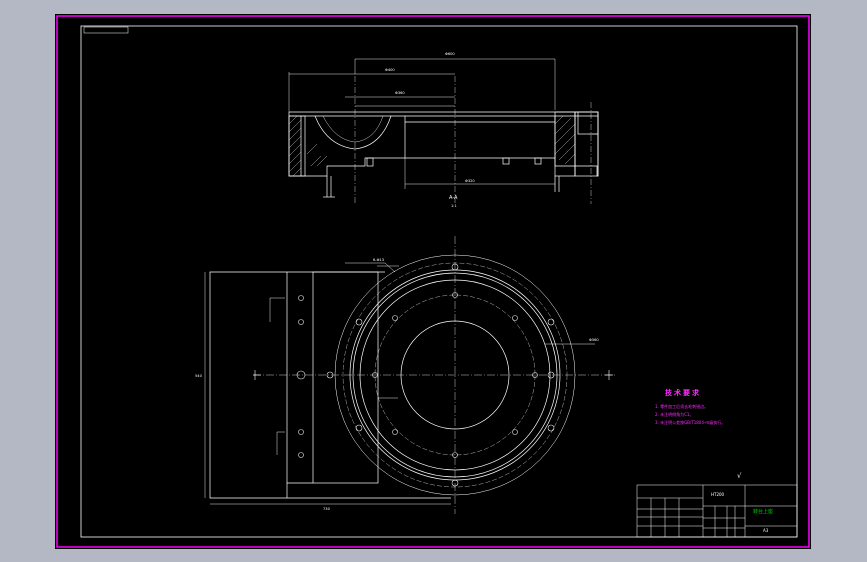  What do you see at coordinates (390, 70) in the screenshot?
I see `dim-top-mid: Φ400` at bounding box center [390, 70].